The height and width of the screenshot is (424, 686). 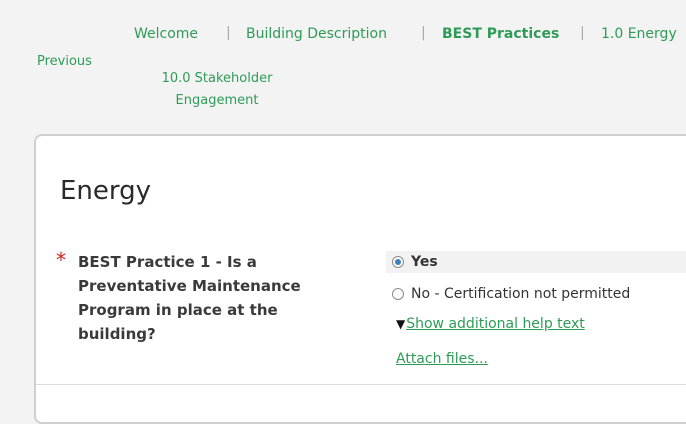 I want to click on nav-stakeholder-engagement: 10.0 Stakeholder Engagement, so click(x=217, y=90).